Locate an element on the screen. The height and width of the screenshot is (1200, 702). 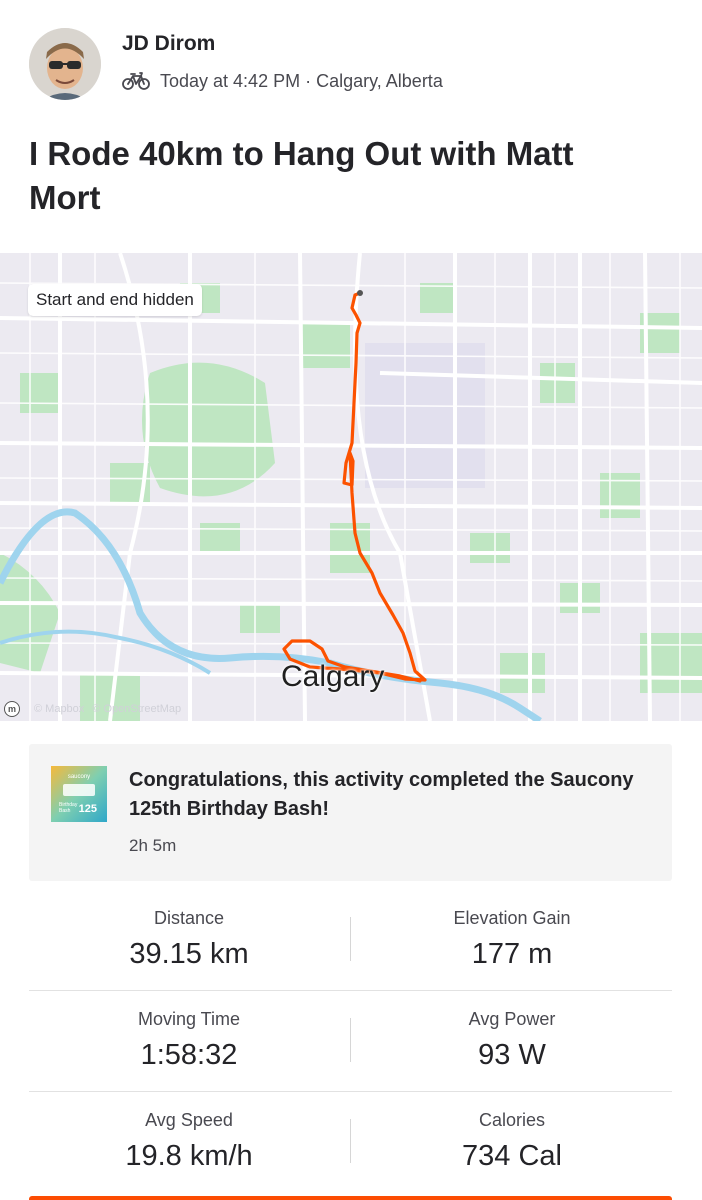
stat-avg-power: Avg Power 93 W is located at coordinates (512, 1031).